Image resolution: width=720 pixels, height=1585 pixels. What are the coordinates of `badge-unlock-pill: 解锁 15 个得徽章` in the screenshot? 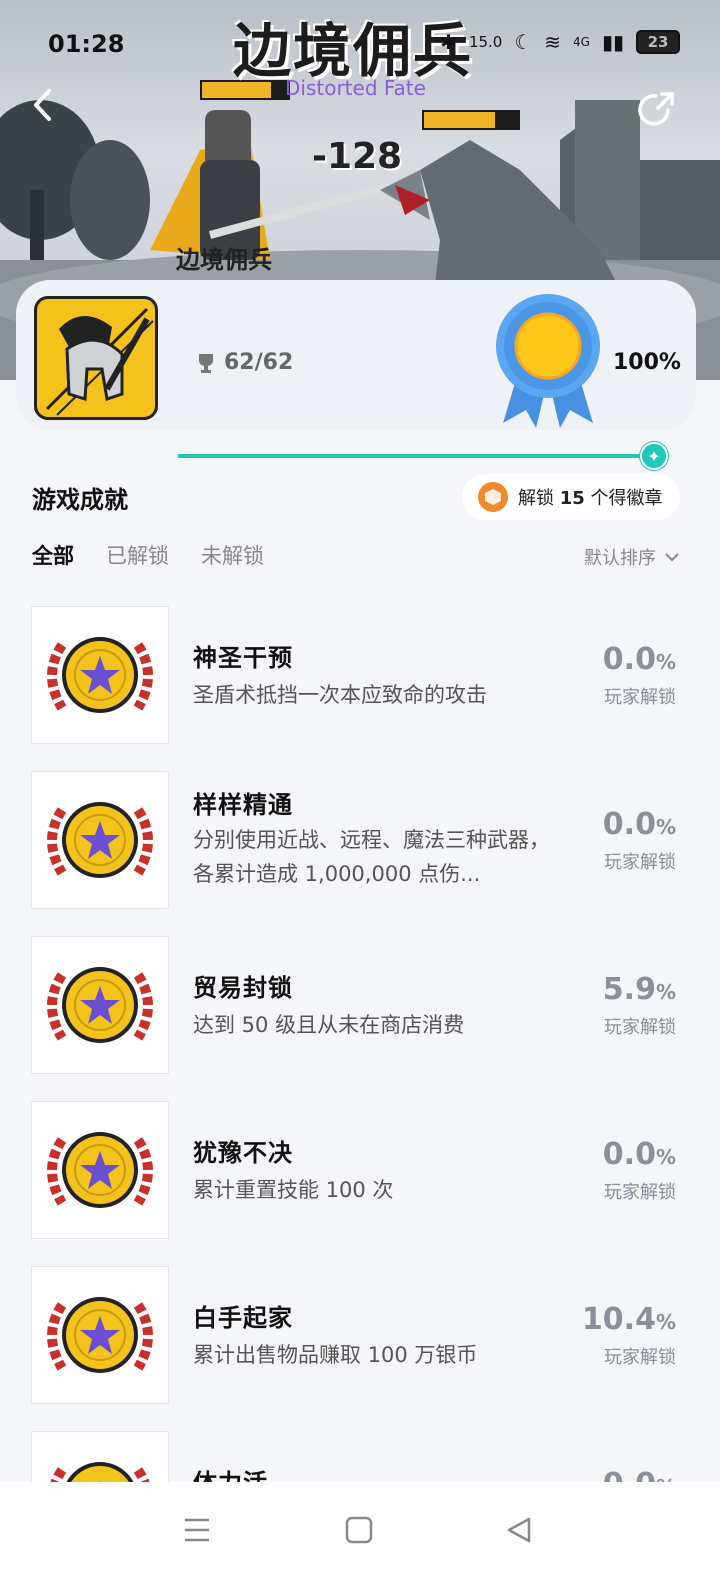 It's located at (571, 497).